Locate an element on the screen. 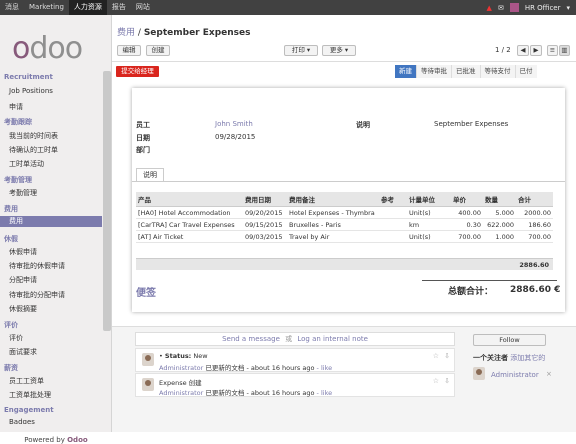  date-field: 09/28/2015 is located at coordinates (235, 137).